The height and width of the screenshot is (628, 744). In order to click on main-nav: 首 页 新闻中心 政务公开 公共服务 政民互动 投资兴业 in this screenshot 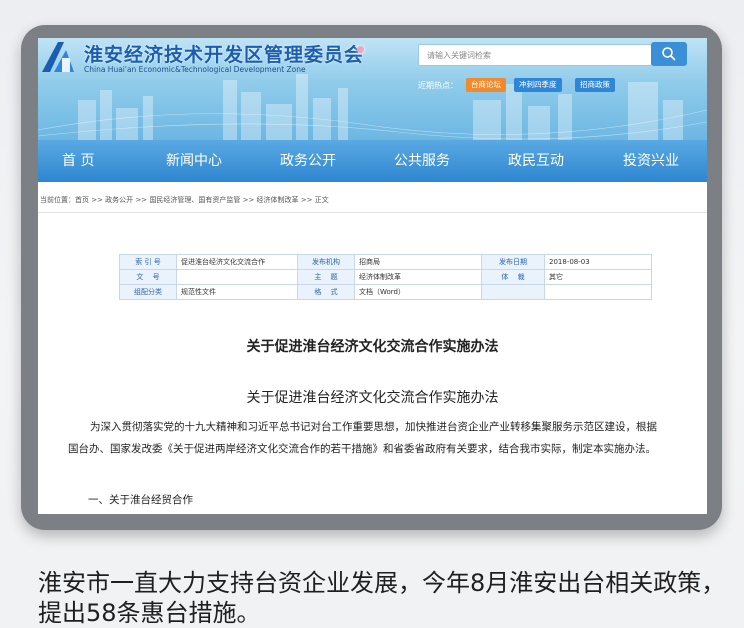, I will do `click(372, 161)`.